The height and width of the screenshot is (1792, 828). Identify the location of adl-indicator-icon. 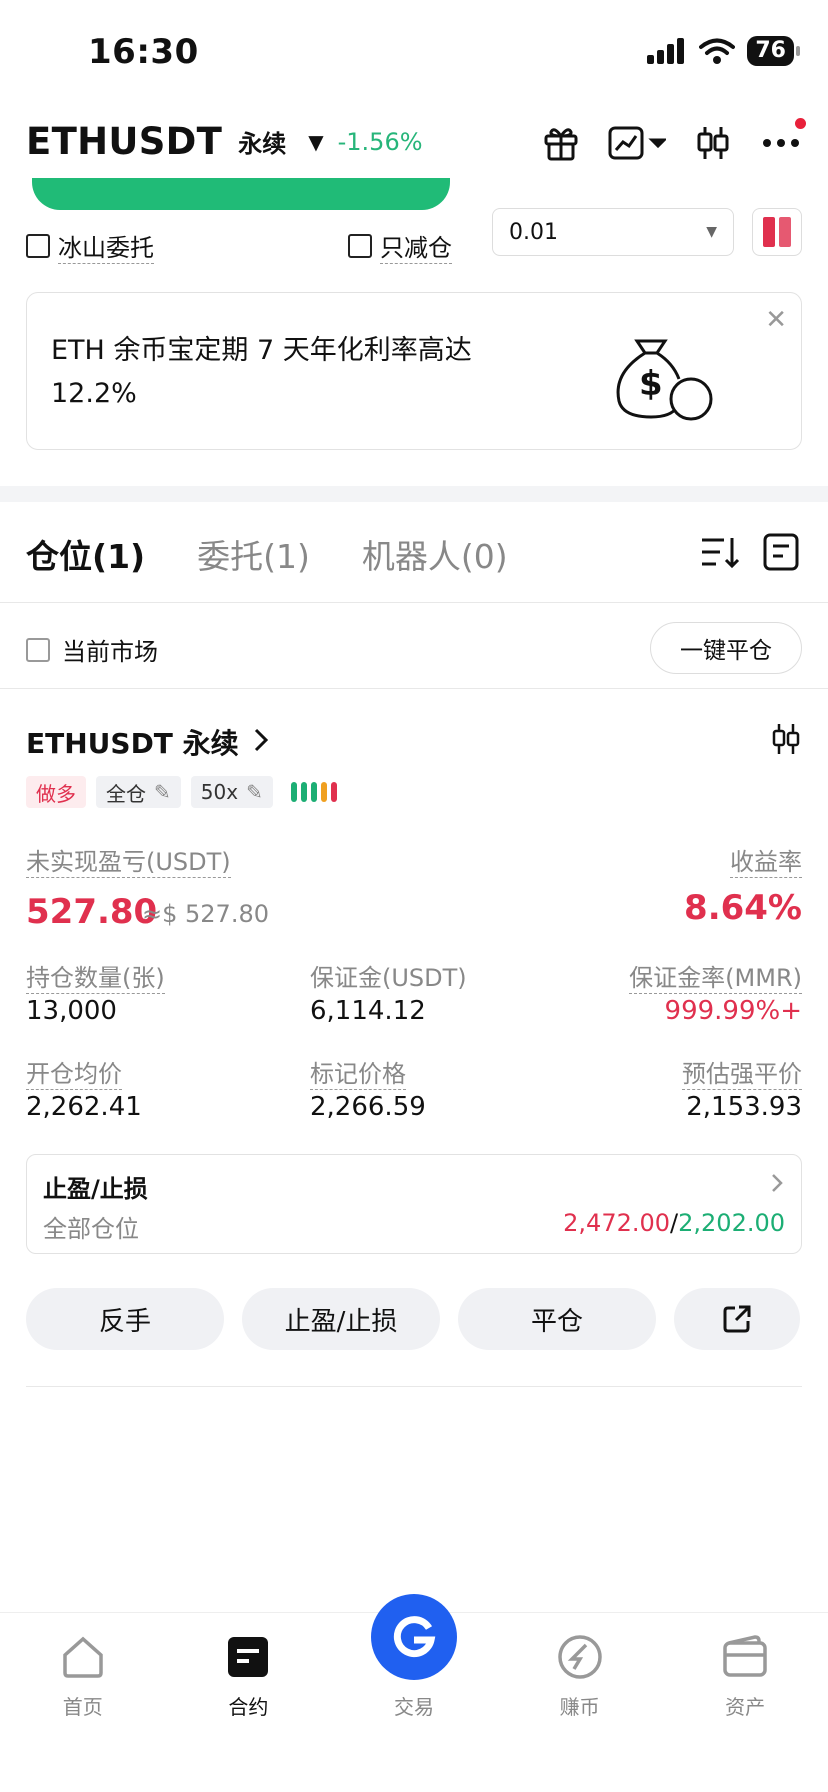
(313, 792).